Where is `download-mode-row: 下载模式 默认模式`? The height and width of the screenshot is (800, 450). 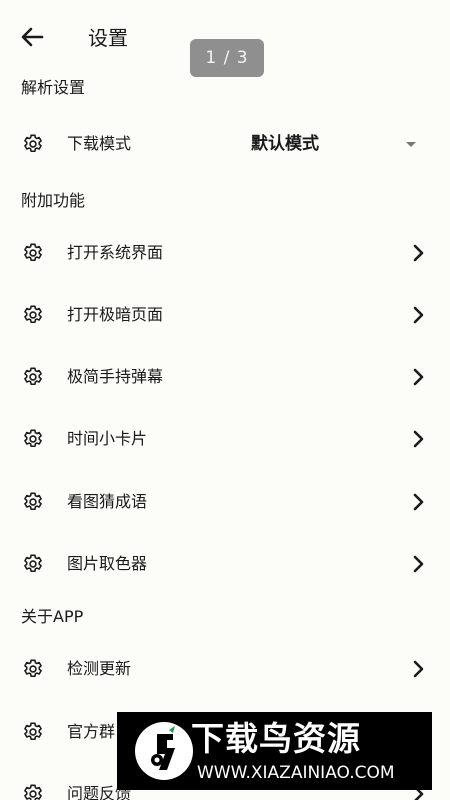
download-mode-row: 下载模式 默认模式 is located at coordinates (225, 144).